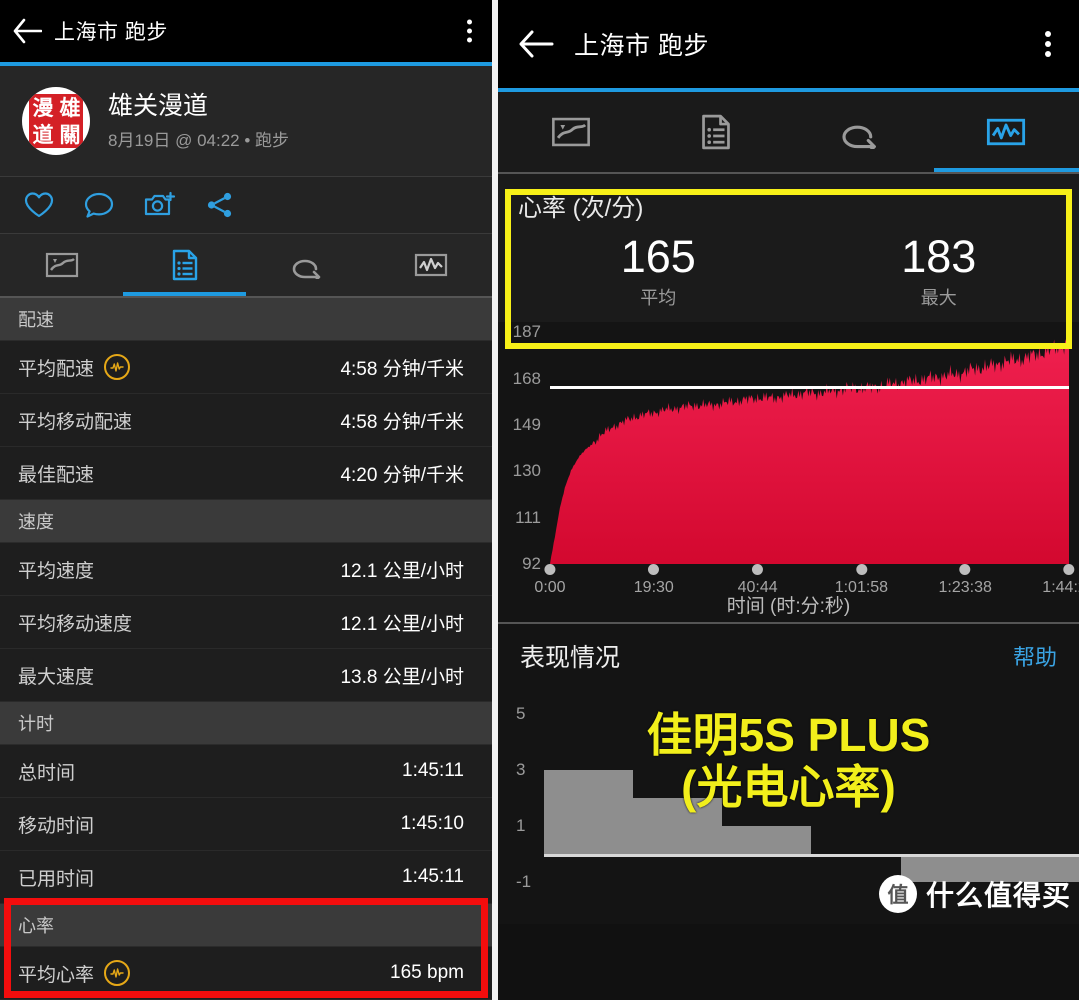 The height and width of the screenshot is (1000, 1079). Describe the element at coordinates (246, 675) in the screenshot. I see `table-row: 最大速度 13.8 公里/小时` at that location.